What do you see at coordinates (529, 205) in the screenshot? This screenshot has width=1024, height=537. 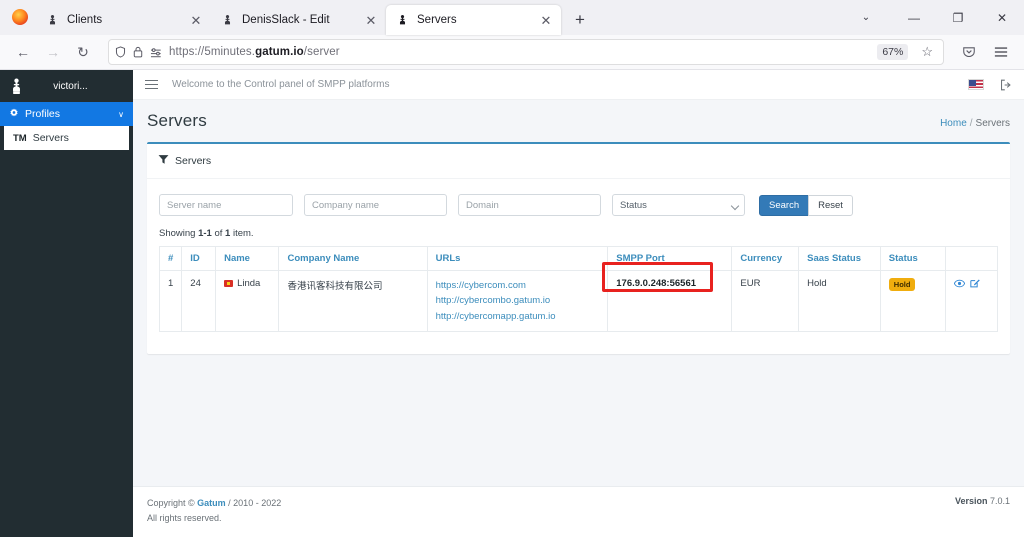 I see `domain-input` at bounding box center [529, 205].